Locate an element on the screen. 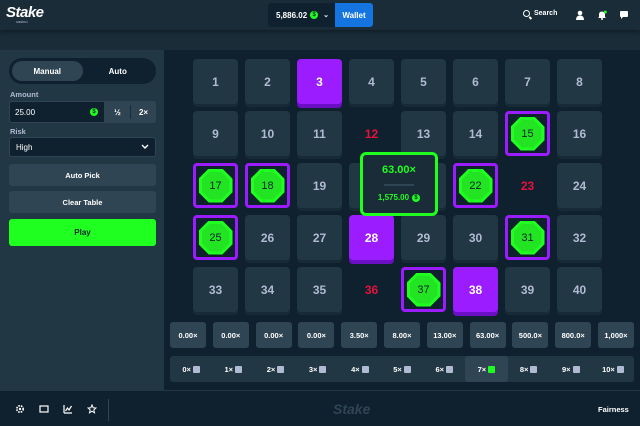 The image size is (640, 426). tile-19: 19 is located at coordinates (319, 185).